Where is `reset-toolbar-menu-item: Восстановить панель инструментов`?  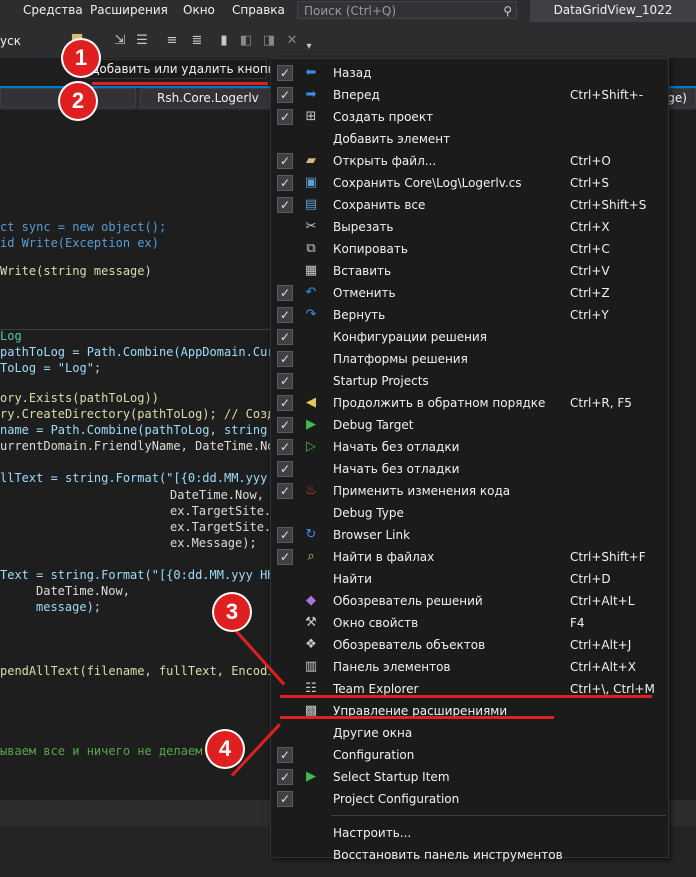 reset-toolbar-menu-item: Восстановить панель инструментов is located at coordinates (469, 855).